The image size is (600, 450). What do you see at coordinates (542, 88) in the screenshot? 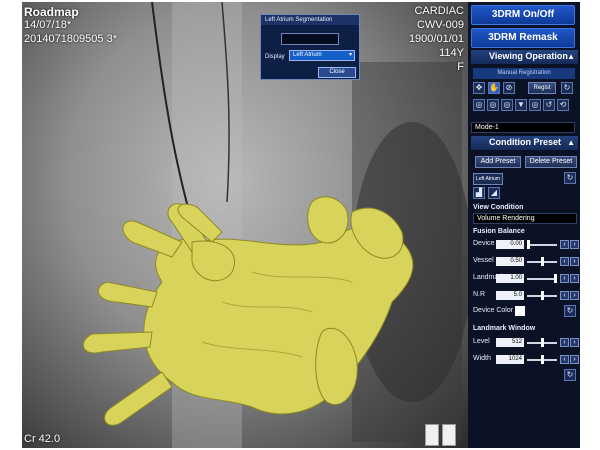
I see `regist-button: Regist` at bounding box center [542, 88].